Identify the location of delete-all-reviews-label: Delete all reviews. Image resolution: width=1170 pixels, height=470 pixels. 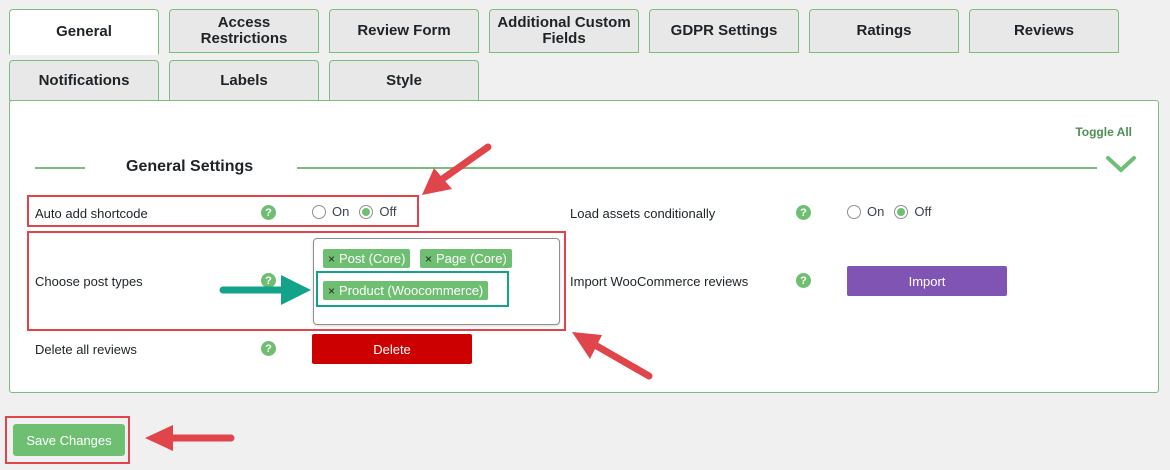
(86, 349).